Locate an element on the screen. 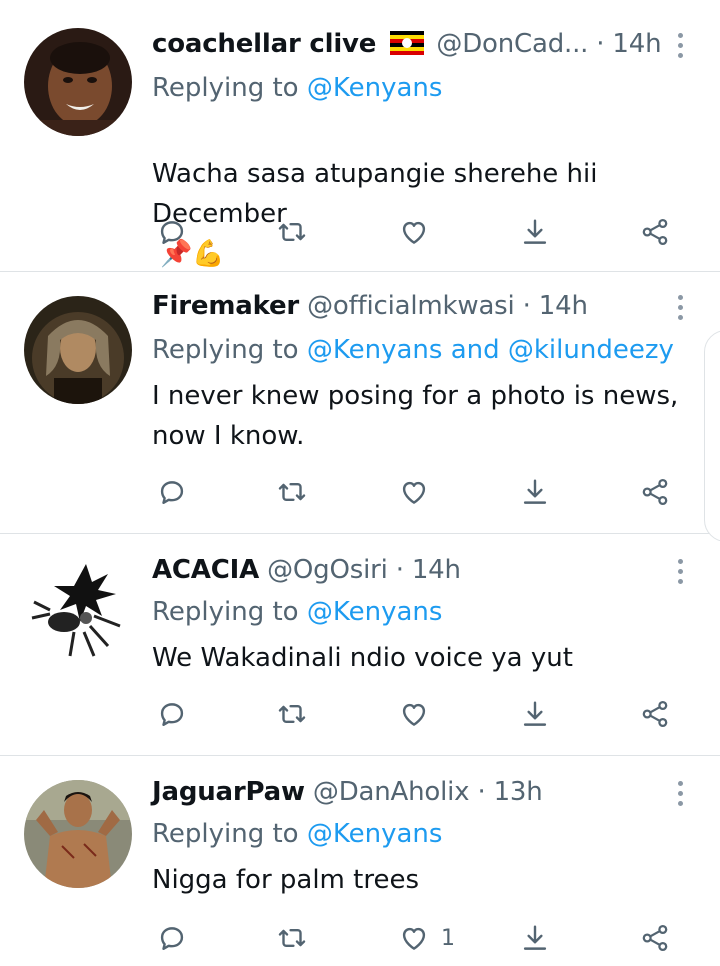 The height and width of the screenshot is (966, 720). tweet-header: Firemaker @officialmkwasi · 14h is located at coordinates (370, 306).